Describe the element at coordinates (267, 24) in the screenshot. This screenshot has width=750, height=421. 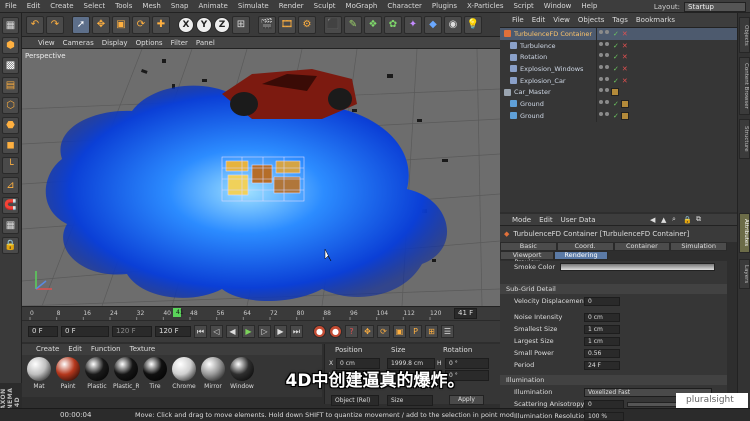
I see `render-view-icon: 🎬` at that location.